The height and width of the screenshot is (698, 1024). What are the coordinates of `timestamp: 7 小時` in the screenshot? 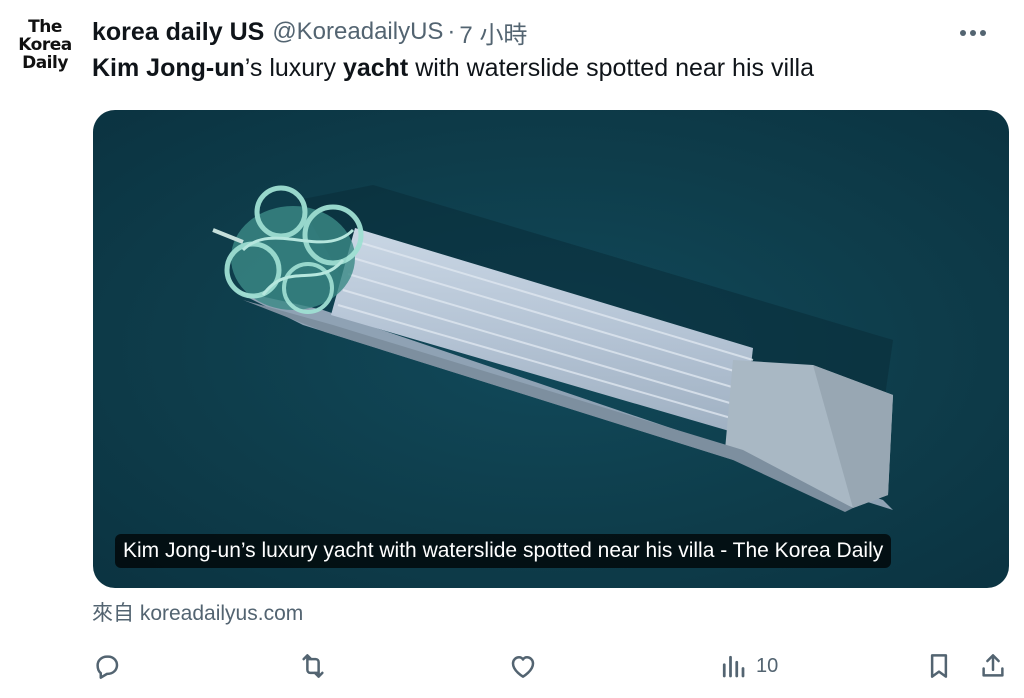 It's located at (493, 32).